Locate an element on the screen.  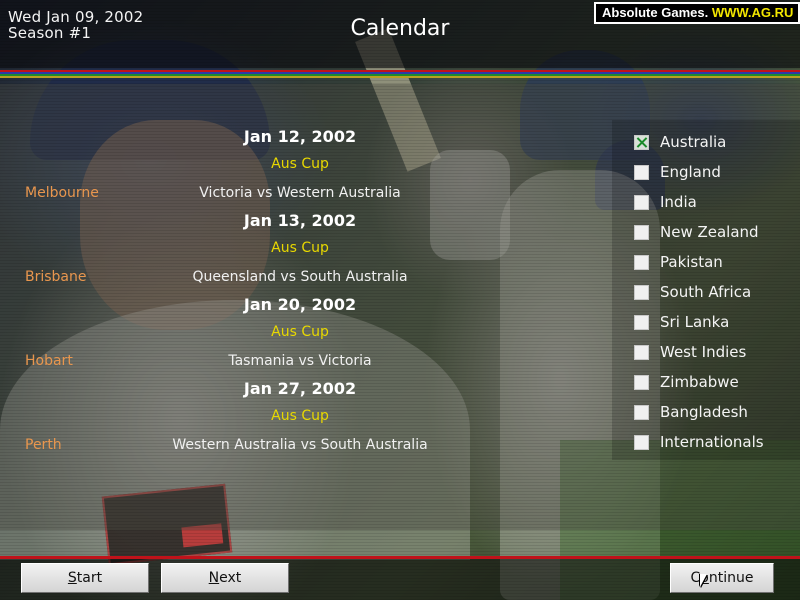
country-label: Australia is located at coordinates (693, 142).